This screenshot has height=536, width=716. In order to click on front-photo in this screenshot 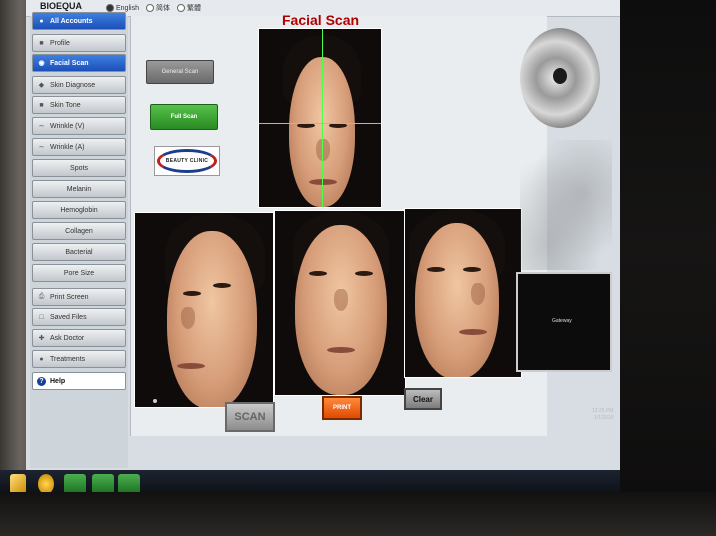, I will do `click(340, 303)`.